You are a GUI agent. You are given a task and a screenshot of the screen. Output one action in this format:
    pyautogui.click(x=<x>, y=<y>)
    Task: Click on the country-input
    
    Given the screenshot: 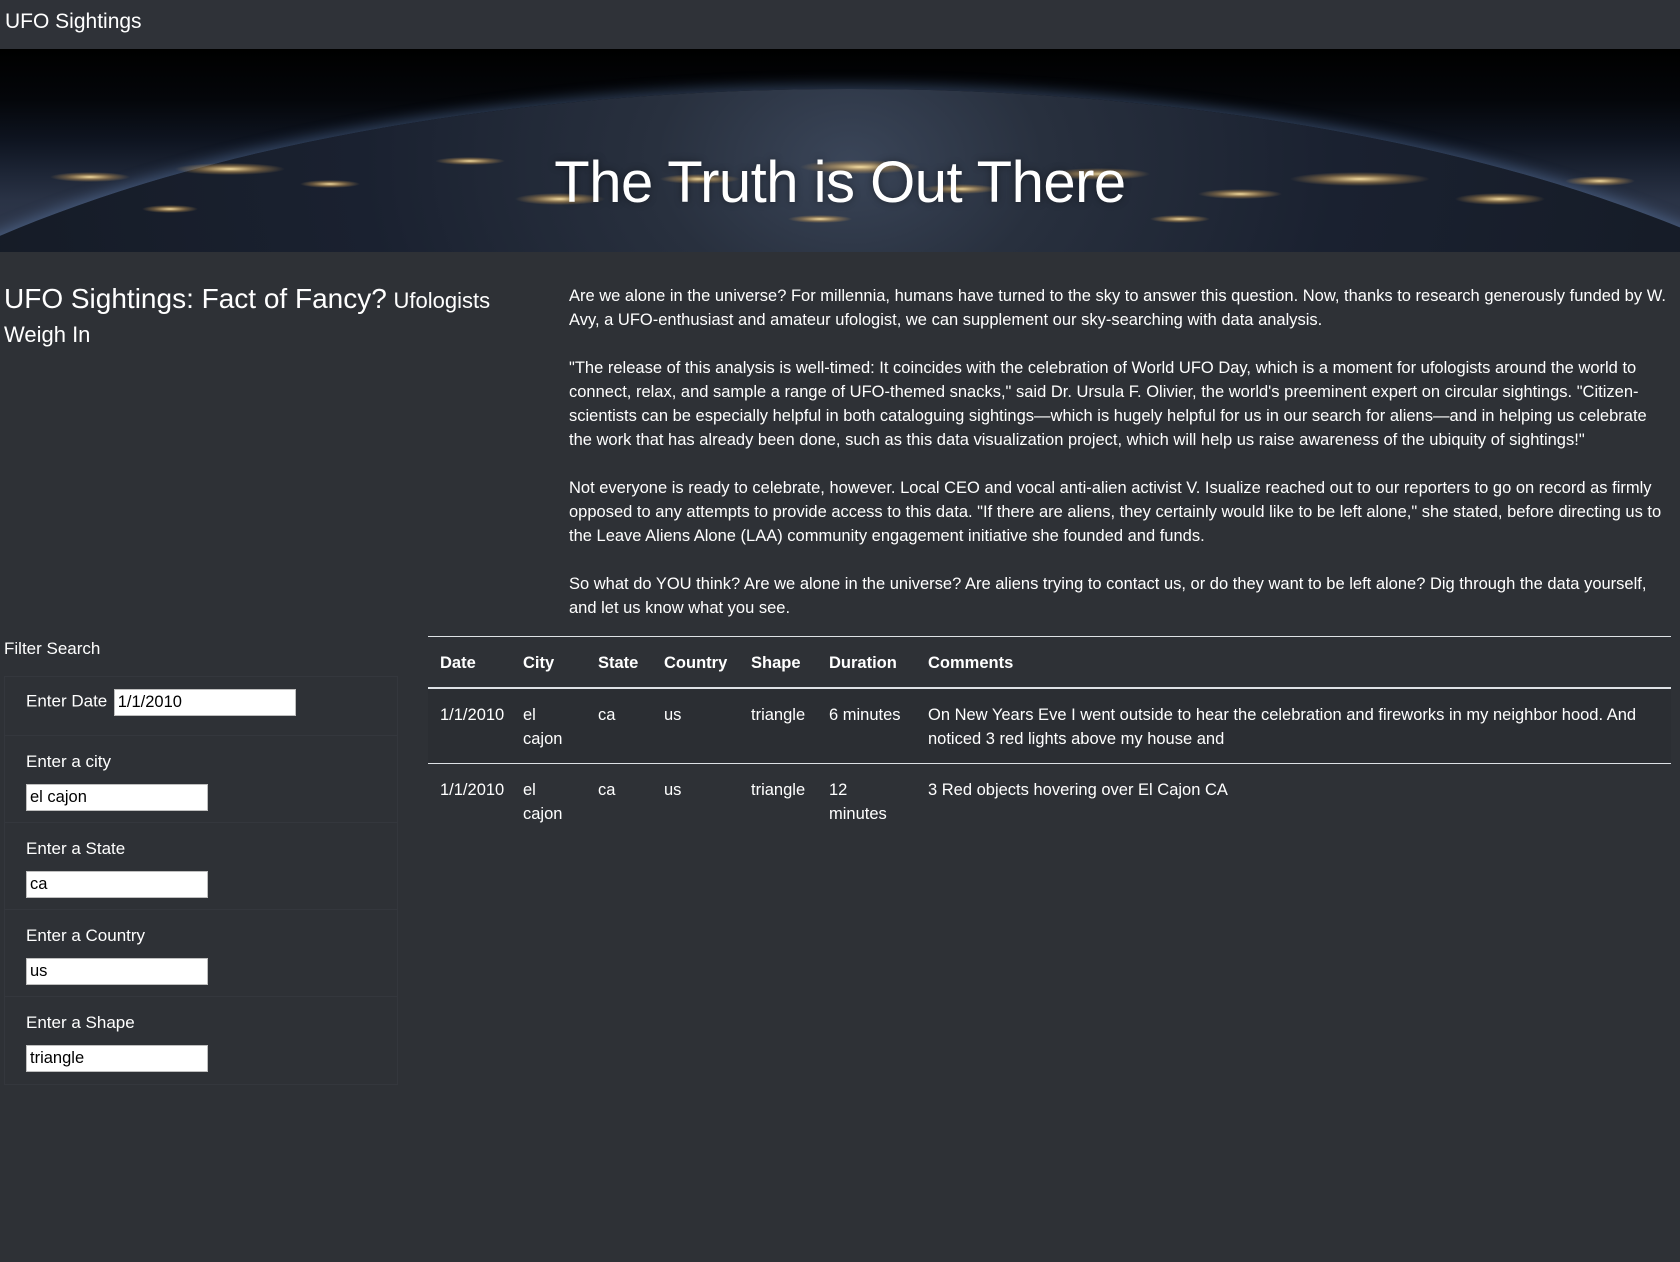 What is the action you would take?
    pyautogui.click(x=117, y=971)
    